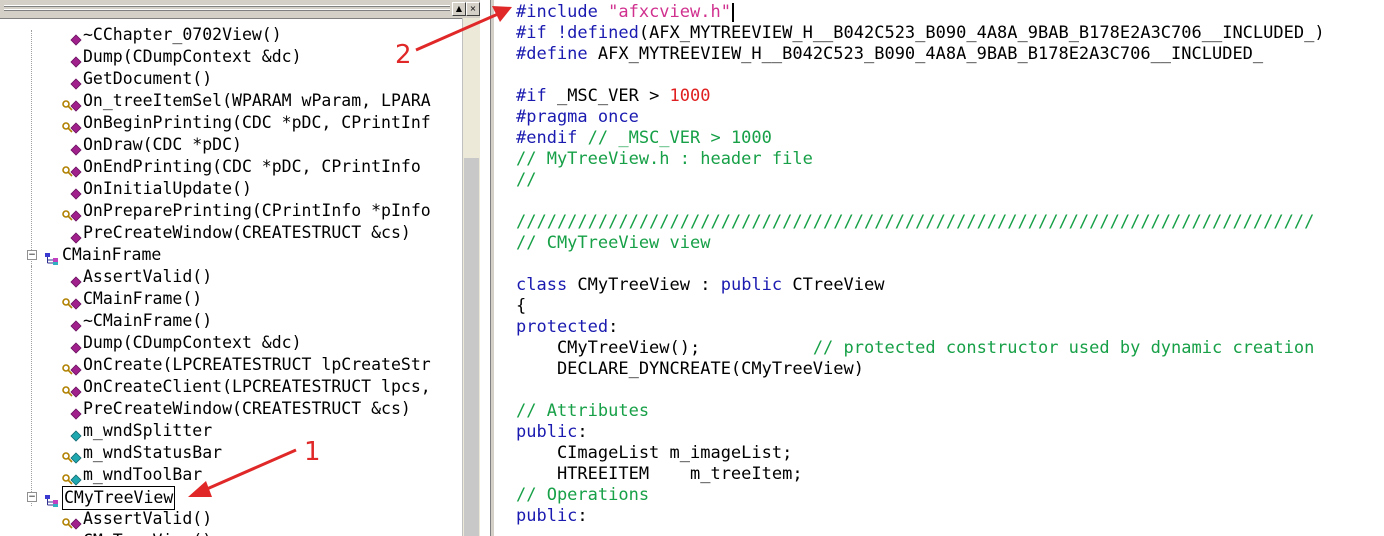 This screenshot has width=1384, height=536. What do you see at coordinates (76, 434) in the screenshot?
I see `member-icon` at bounding box center [76, 434].